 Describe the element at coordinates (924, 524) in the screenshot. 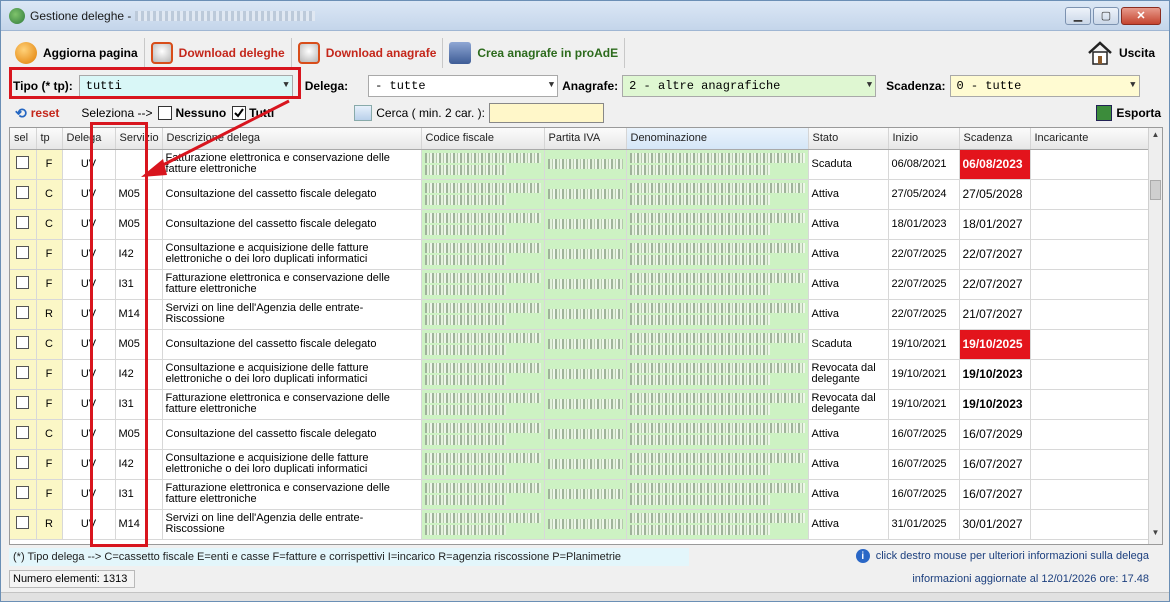

I see `cell-inizio: 31/01/2025` at that location.